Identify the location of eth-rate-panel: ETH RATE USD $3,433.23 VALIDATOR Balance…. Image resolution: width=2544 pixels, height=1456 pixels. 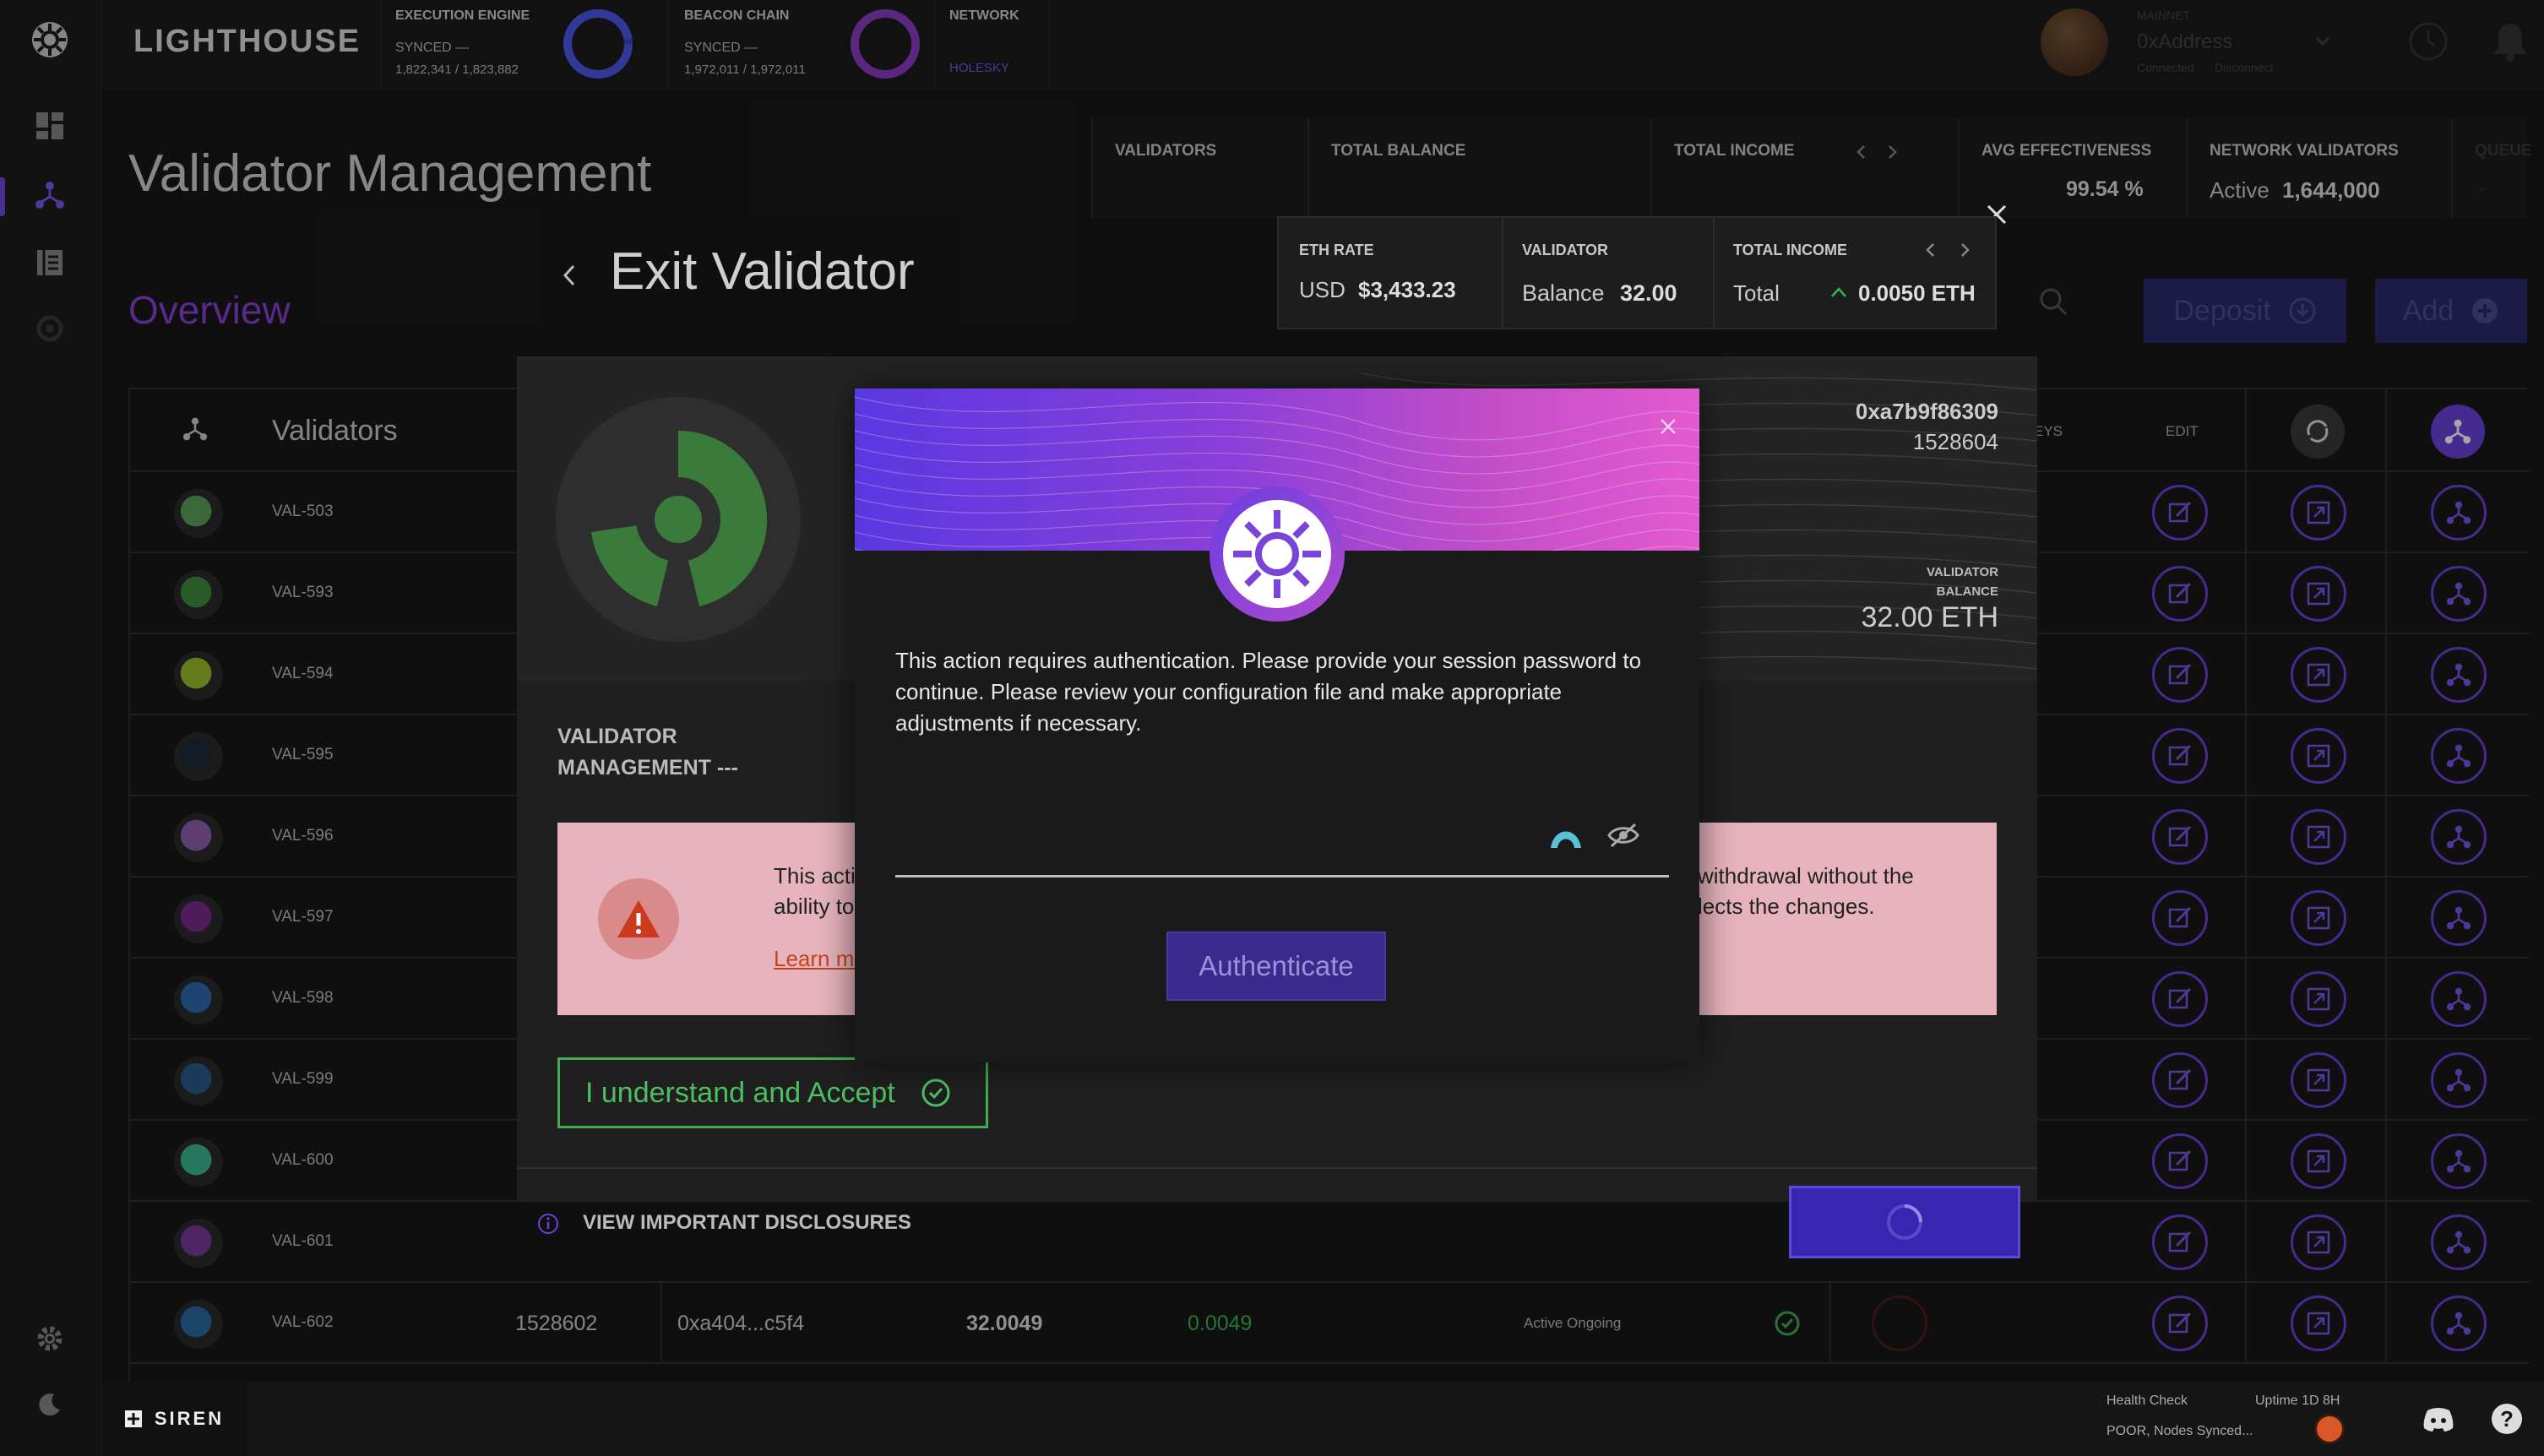
(1637, 272).